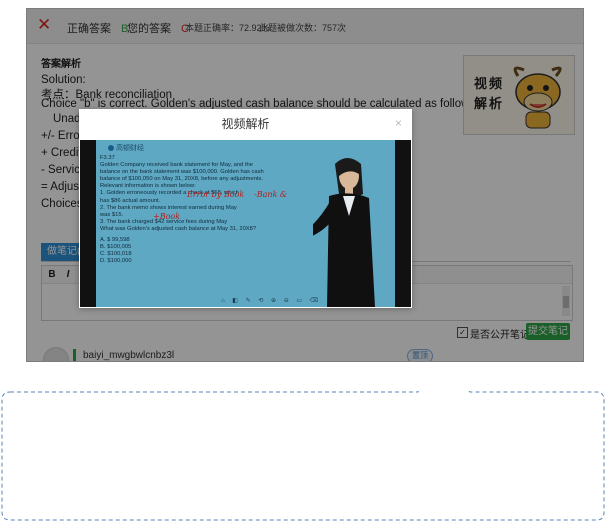 The width and height of the screenshot is (607, 521). I want to click on board-logo-text: 高顿财经, so click(130, 148).